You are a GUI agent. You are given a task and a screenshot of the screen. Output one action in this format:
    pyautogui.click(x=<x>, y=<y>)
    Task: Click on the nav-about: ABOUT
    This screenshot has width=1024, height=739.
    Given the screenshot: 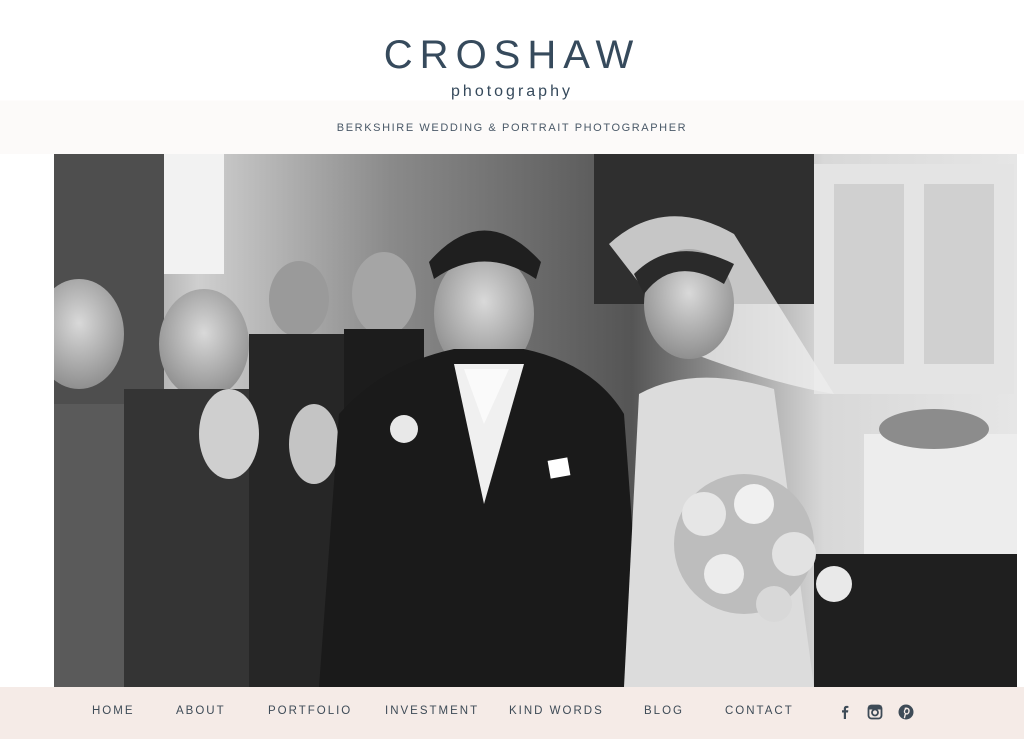 What is the action you would take?
    pyautogui.click(x=201, y=711)
    